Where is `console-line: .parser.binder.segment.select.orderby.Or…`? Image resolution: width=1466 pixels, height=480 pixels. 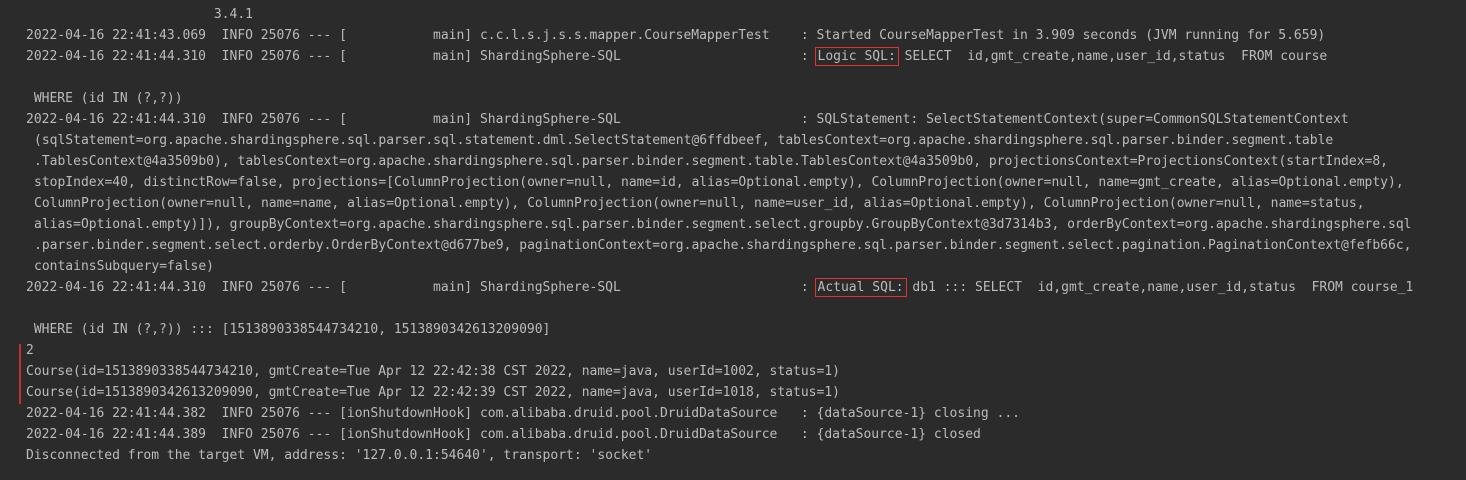
console-line: .parser.binder.segment.select.orderby.Or… is located at coordinates (723, 245).